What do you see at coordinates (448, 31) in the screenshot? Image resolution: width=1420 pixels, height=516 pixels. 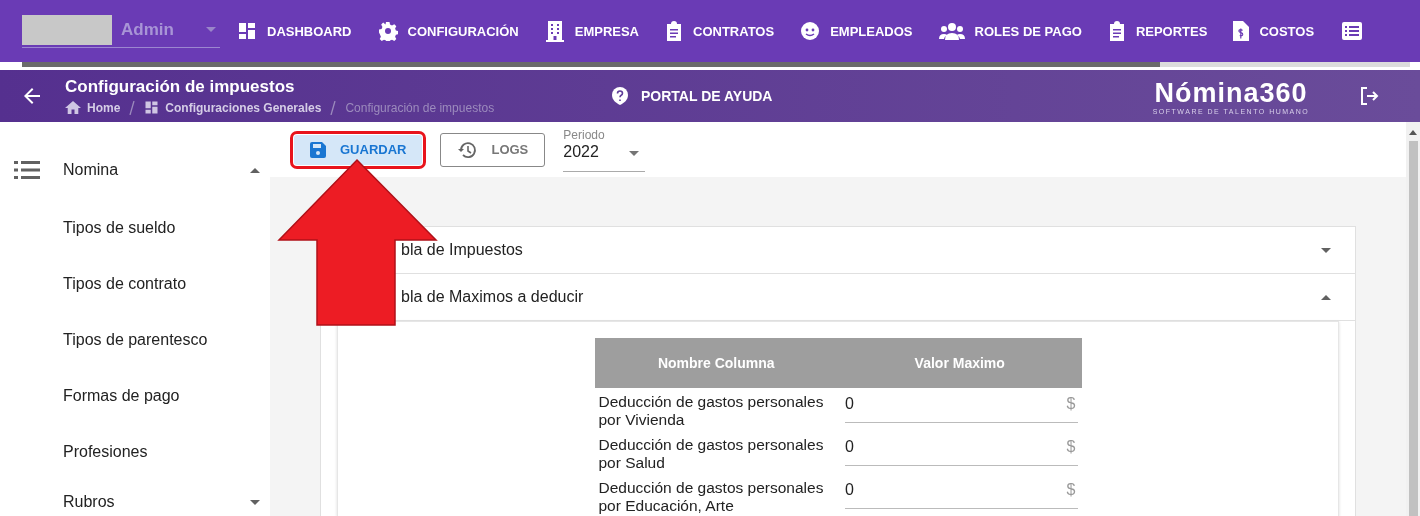 I see `nav-link: CONFIGURACIÓN` at bounding box center [448, 31].